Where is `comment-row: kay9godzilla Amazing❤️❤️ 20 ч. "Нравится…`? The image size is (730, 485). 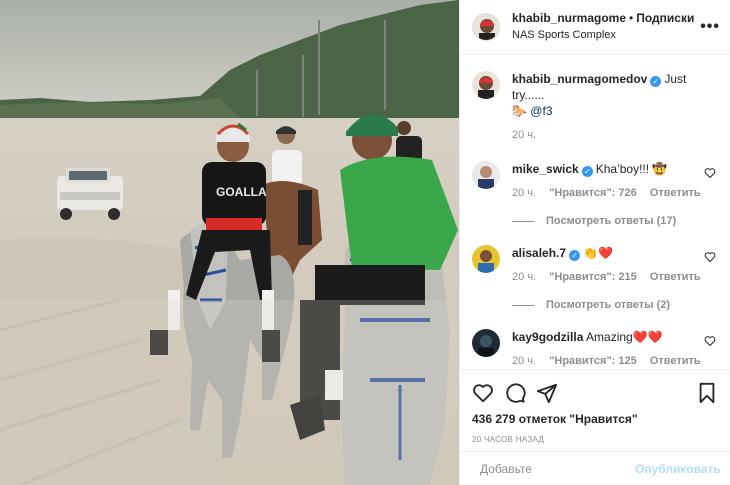
comment-row: kay9godzilla Amazing❤️❤️ 20 ч. "Нравится… is located at coordinates (595, 349).